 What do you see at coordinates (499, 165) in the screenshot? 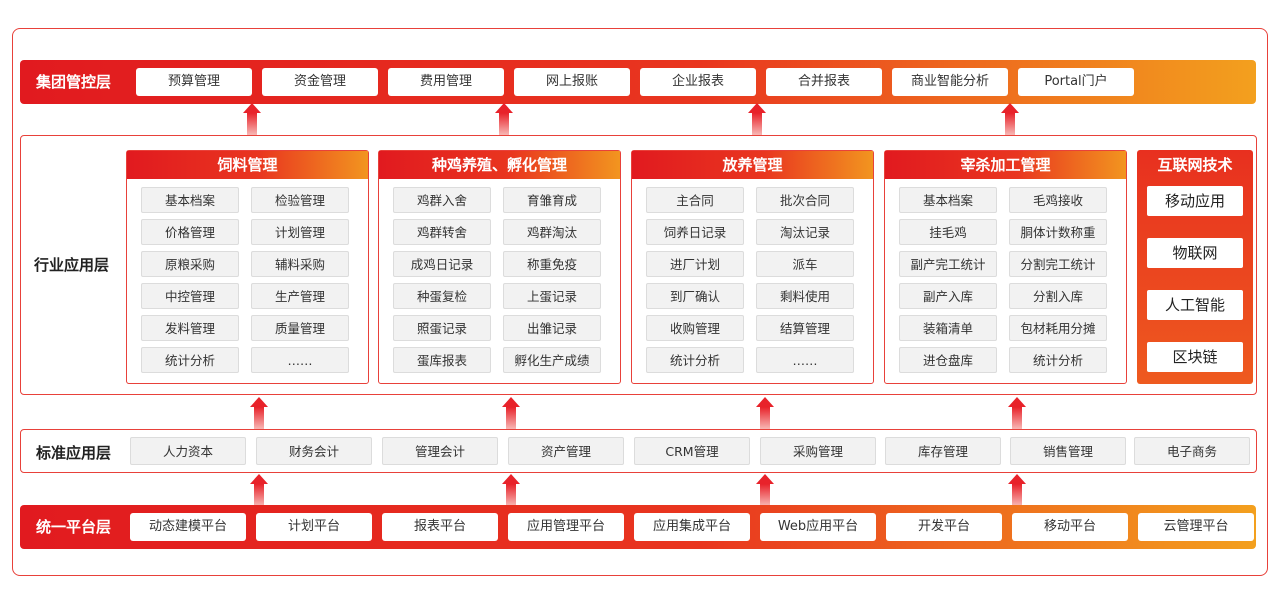
I see `module-title: 种鸡养殖、孵化管理` at bounding box center [499, 165].